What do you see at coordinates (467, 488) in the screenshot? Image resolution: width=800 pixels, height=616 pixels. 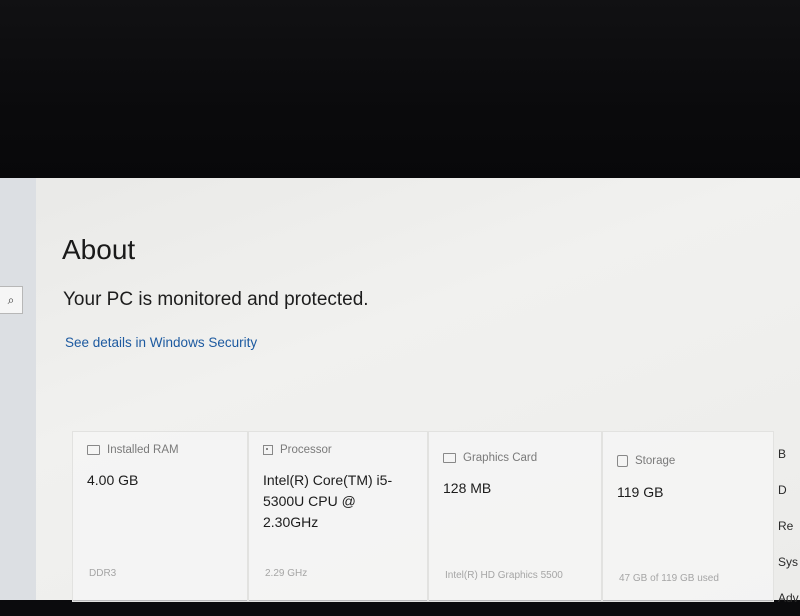 I see `spec-value: 128 MB` at bounding box center [467, 488].